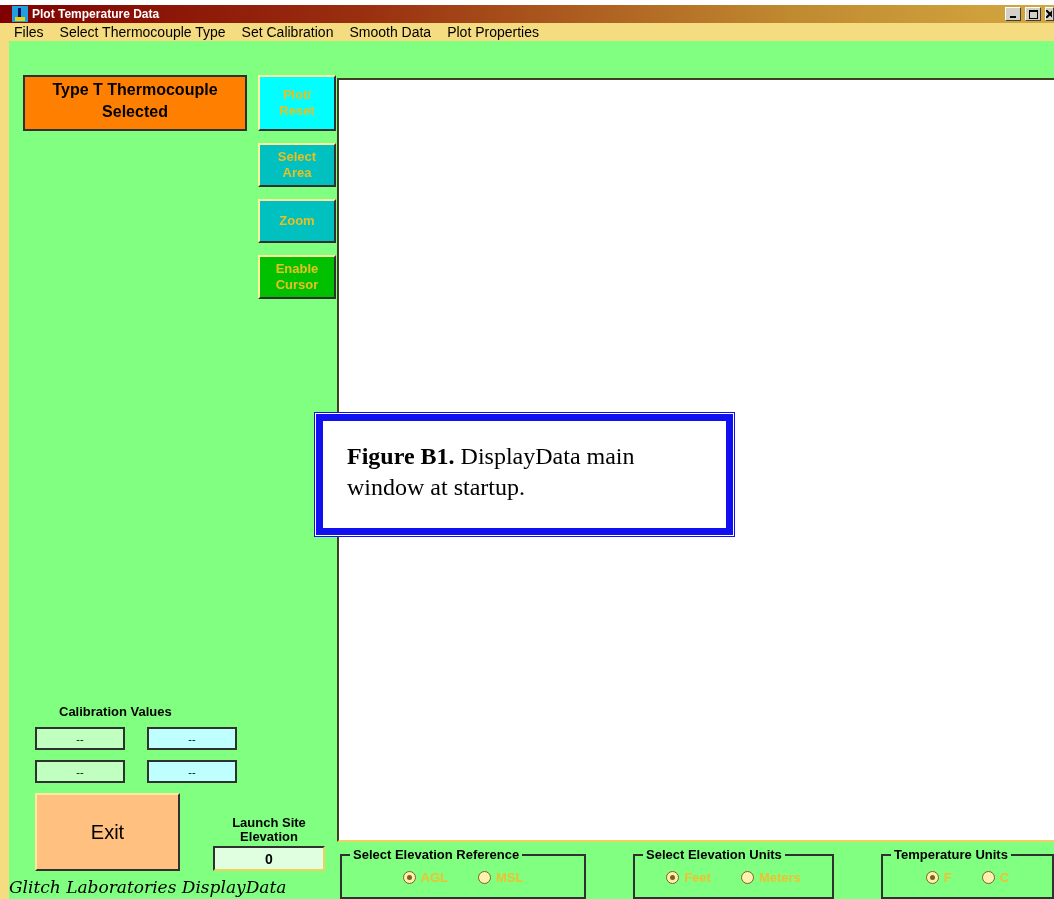 The width and height of the screenshot is (1054, 899). What do you see at coordinates (297, 103) in the screenshot?
I see `tool-button: Plot/ Reset` at bounding box center [297, 103].